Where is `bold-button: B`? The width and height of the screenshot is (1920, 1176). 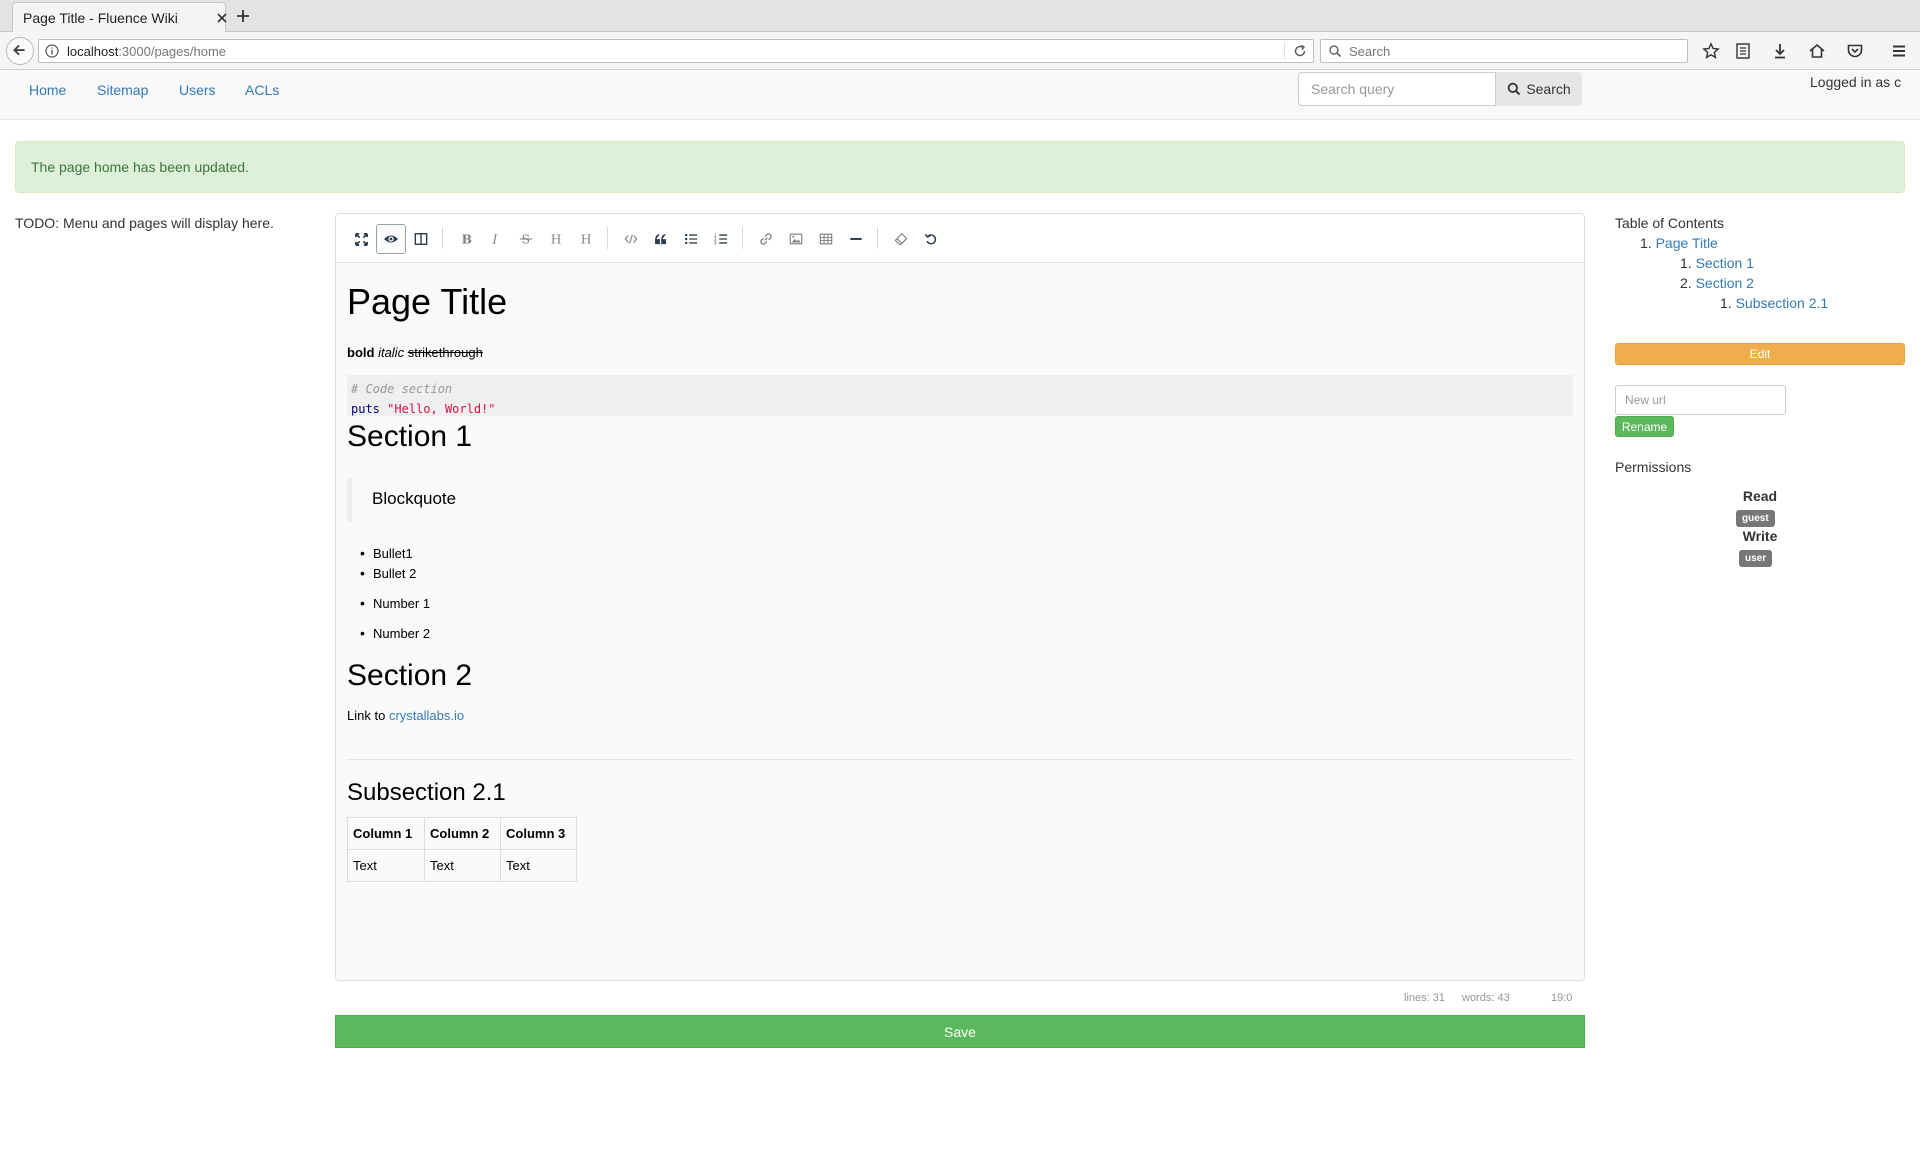 bold-button: B is located at coordinates (466, 239).